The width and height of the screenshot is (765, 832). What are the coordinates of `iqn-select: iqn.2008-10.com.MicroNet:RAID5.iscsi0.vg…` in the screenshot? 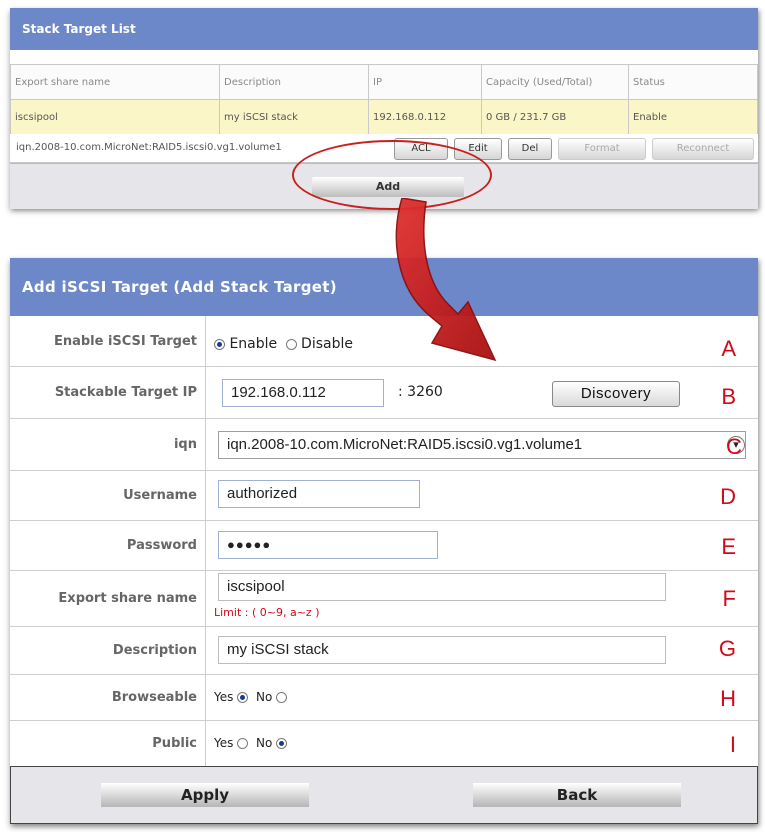 It's located at (482, 445).